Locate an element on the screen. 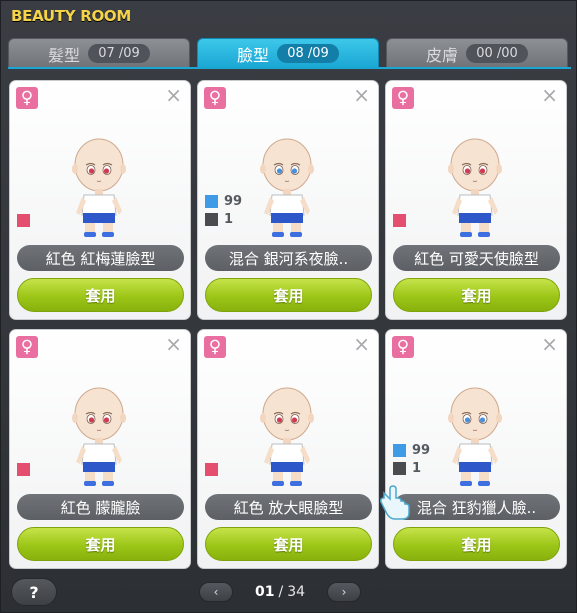 This screenshot has height=613, width=577. help-button: ? is located at coordinates (34, 592).